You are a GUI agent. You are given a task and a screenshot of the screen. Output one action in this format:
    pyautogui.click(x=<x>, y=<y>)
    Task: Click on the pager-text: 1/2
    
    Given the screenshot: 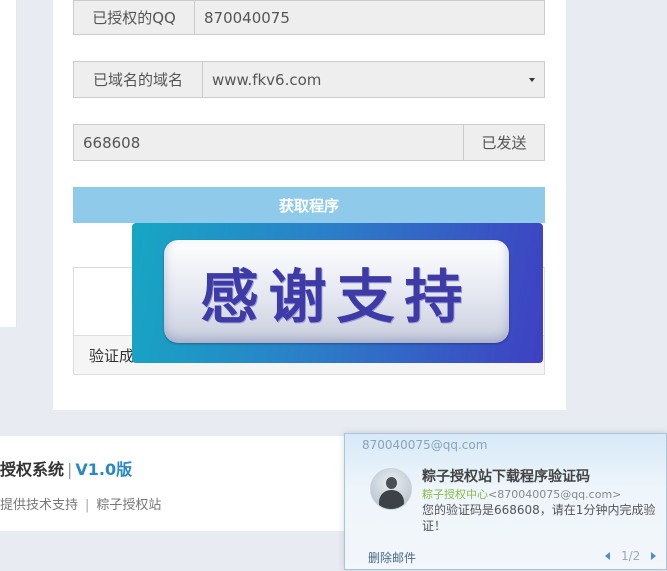 What is the action you would take?
    pyautogui.click(x=631, y=556)
    